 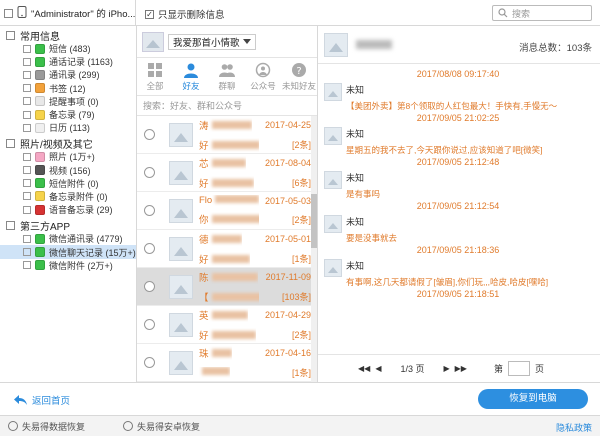 What do you see at coordinates (227, 287) in the screenshot?
I see `conversation-item: 陈 2017-11-09 【 [103条]` at bounding box center [227, 287].